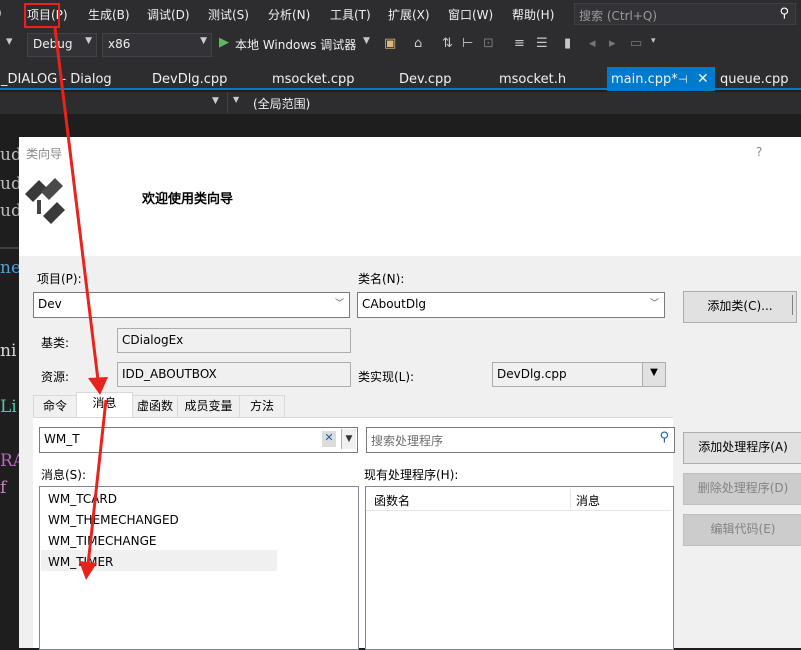  I want to click on classname-select: CAboutDlg ﹀, so click(511, 305).